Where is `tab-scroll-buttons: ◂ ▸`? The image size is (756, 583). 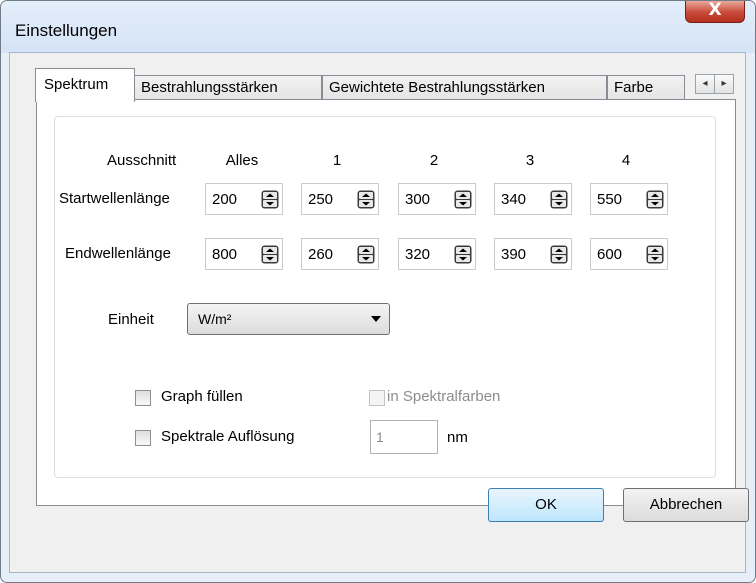
tab-scroll-buttons: ◂ ▸ is located at coordinates (714, 84).